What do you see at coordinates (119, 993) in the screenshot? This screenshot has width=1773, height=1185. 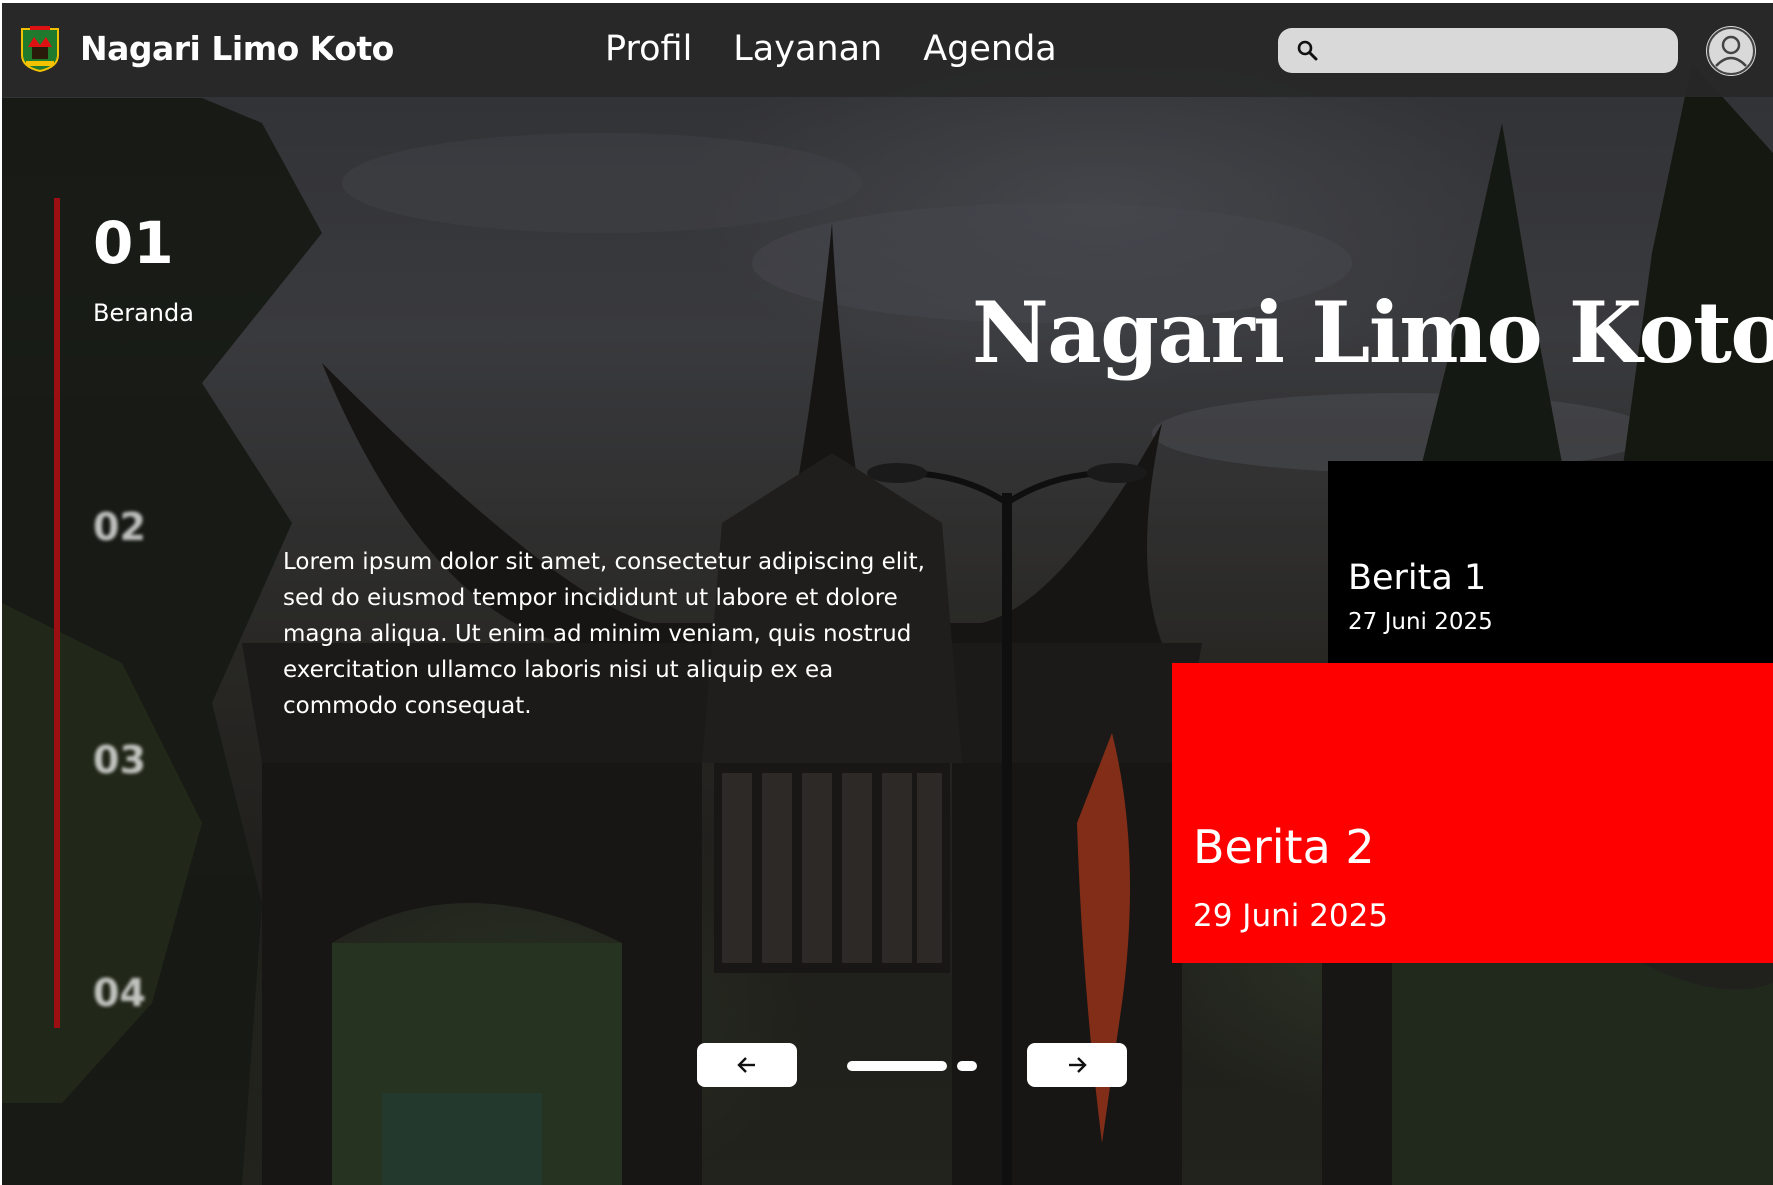 I see `slide-number-04: 04` at bounding box center [119, 993].